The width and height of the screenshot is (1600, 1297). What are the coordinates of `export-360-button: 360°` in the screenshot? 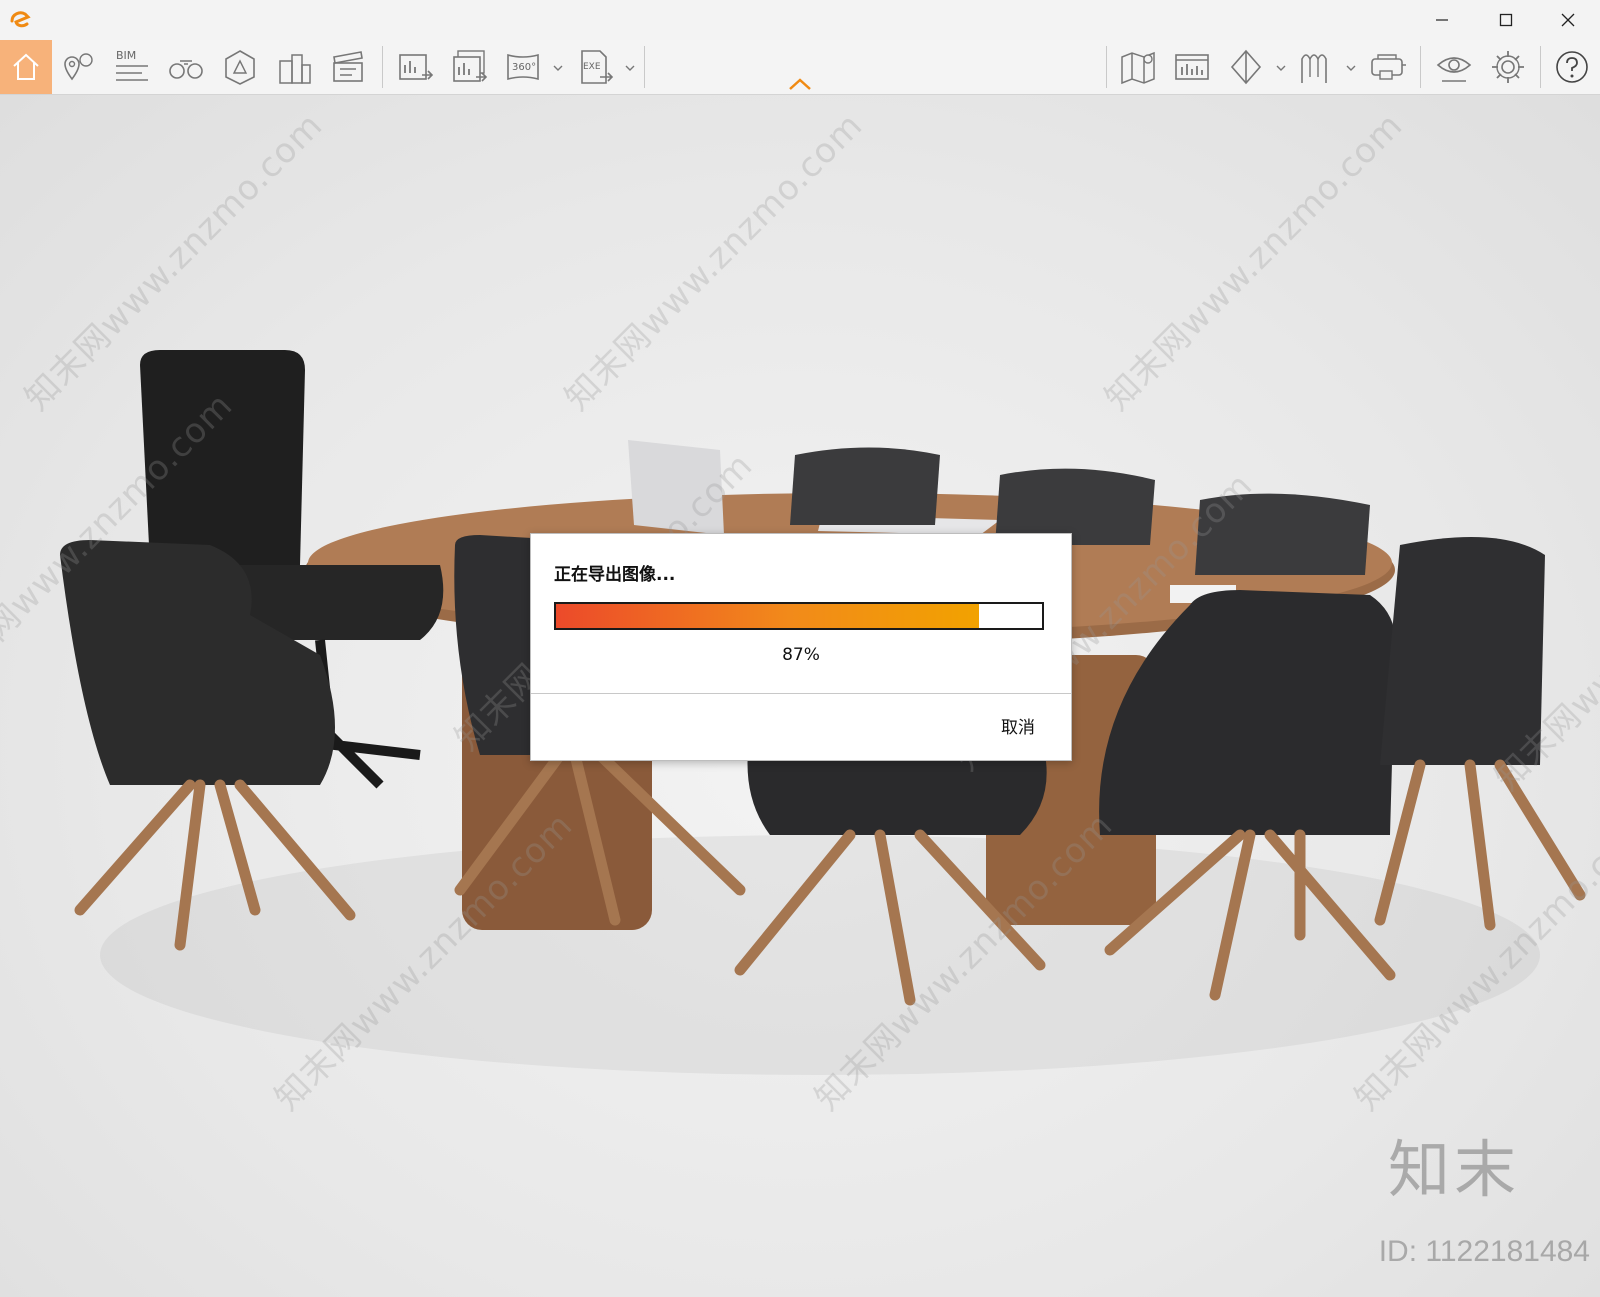 It's located at (524, 67).